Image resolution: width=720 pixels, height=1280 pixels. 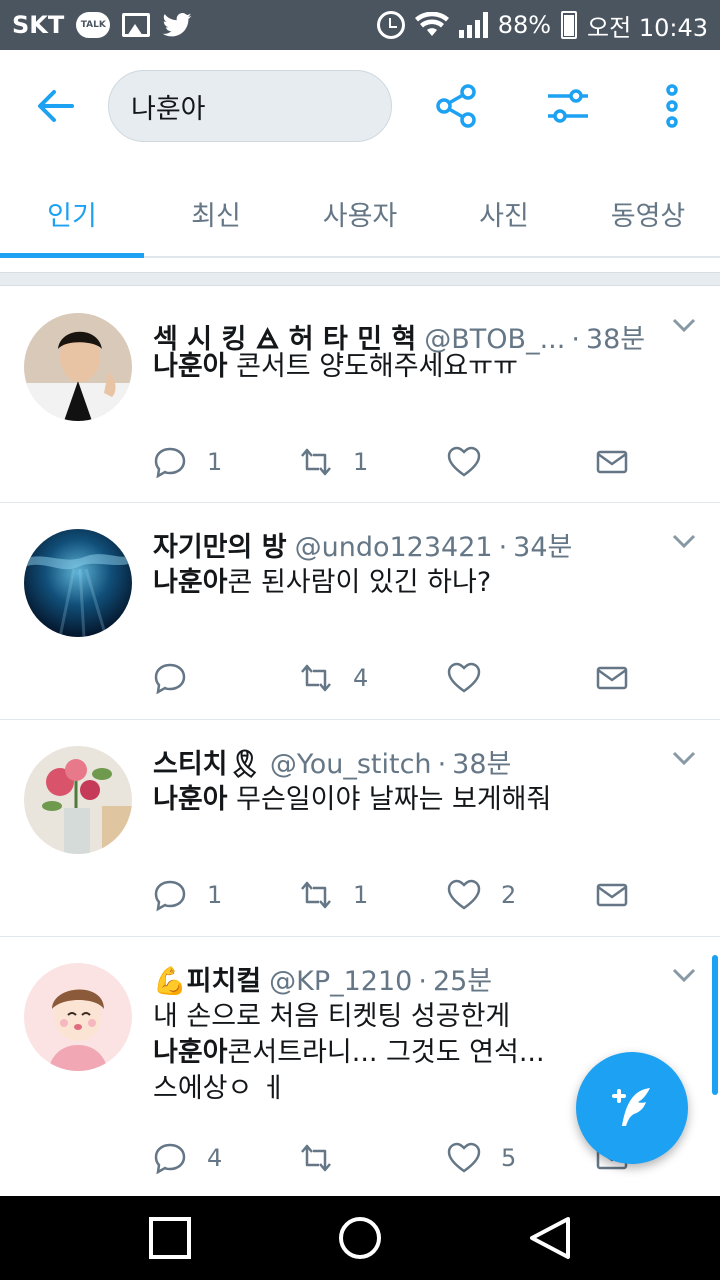 I want to click on twitter-icon, so click(x=177, y=25).